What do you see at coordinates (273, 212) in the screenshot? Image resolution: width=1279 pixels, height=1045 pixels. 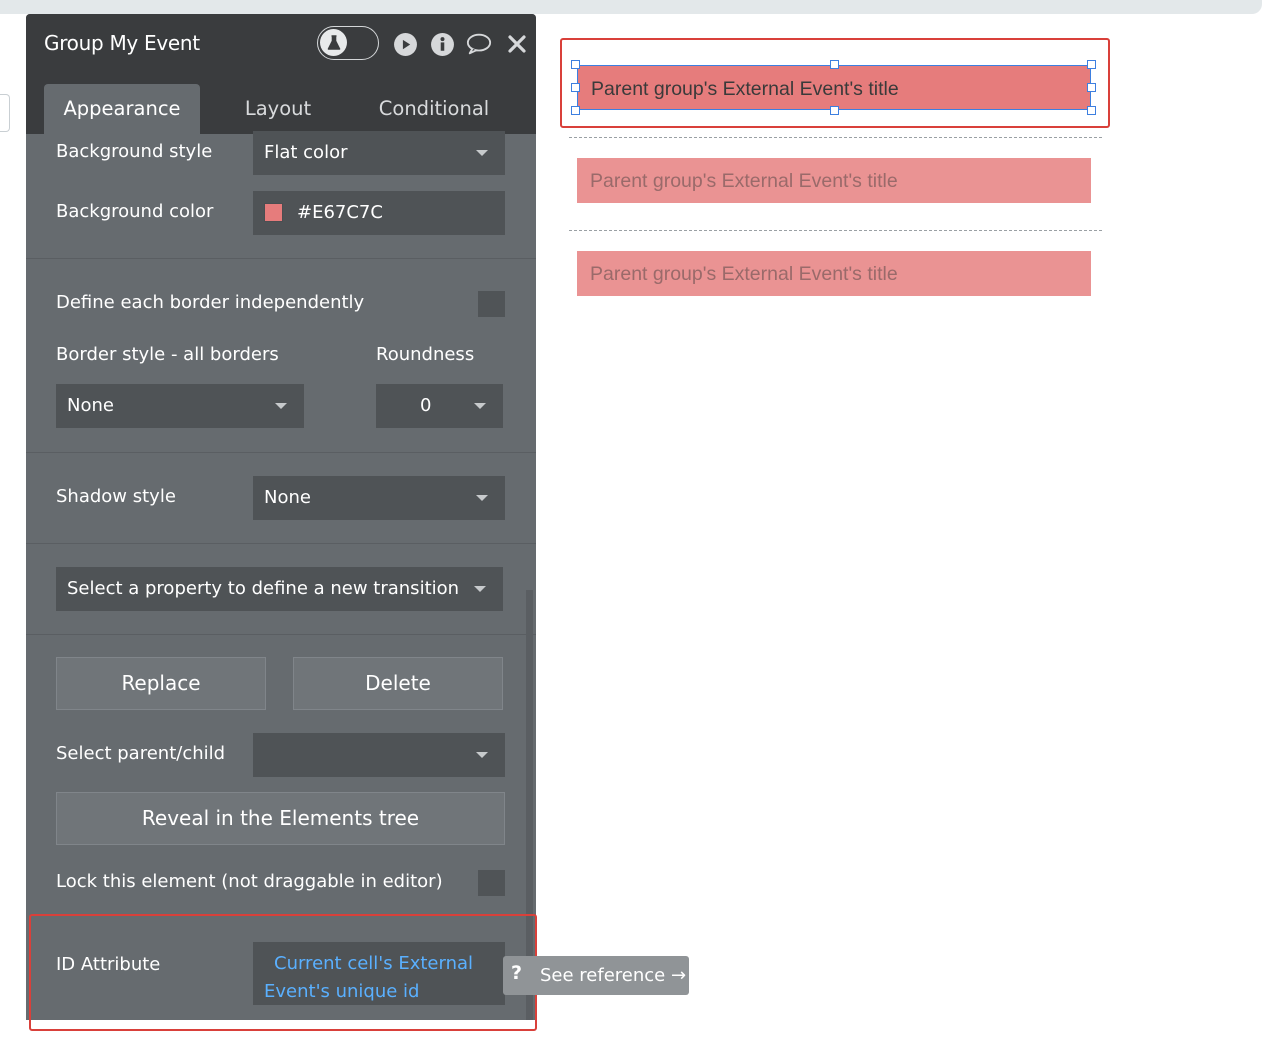 I see `color-swatch` at bounding box center [273, 212].